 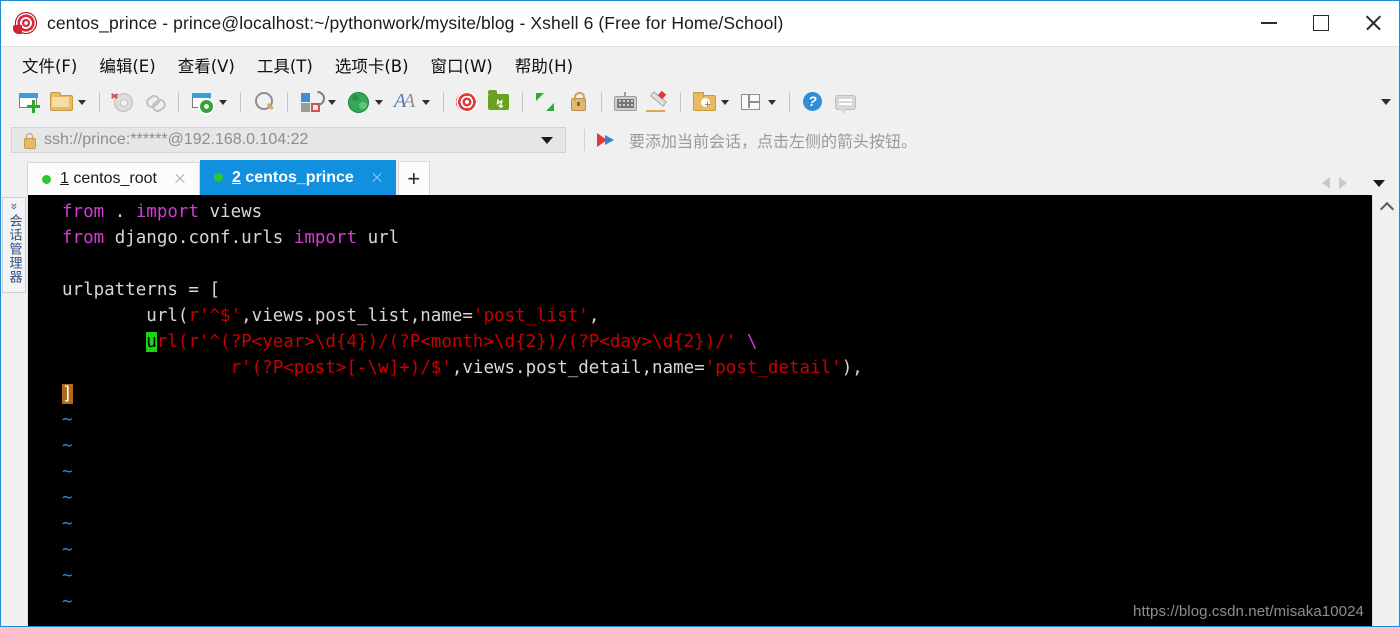 What do you see at coordinates (1321, 23) in the screenshot?
I see `maximize-button` at bounding box center [1321, 23].